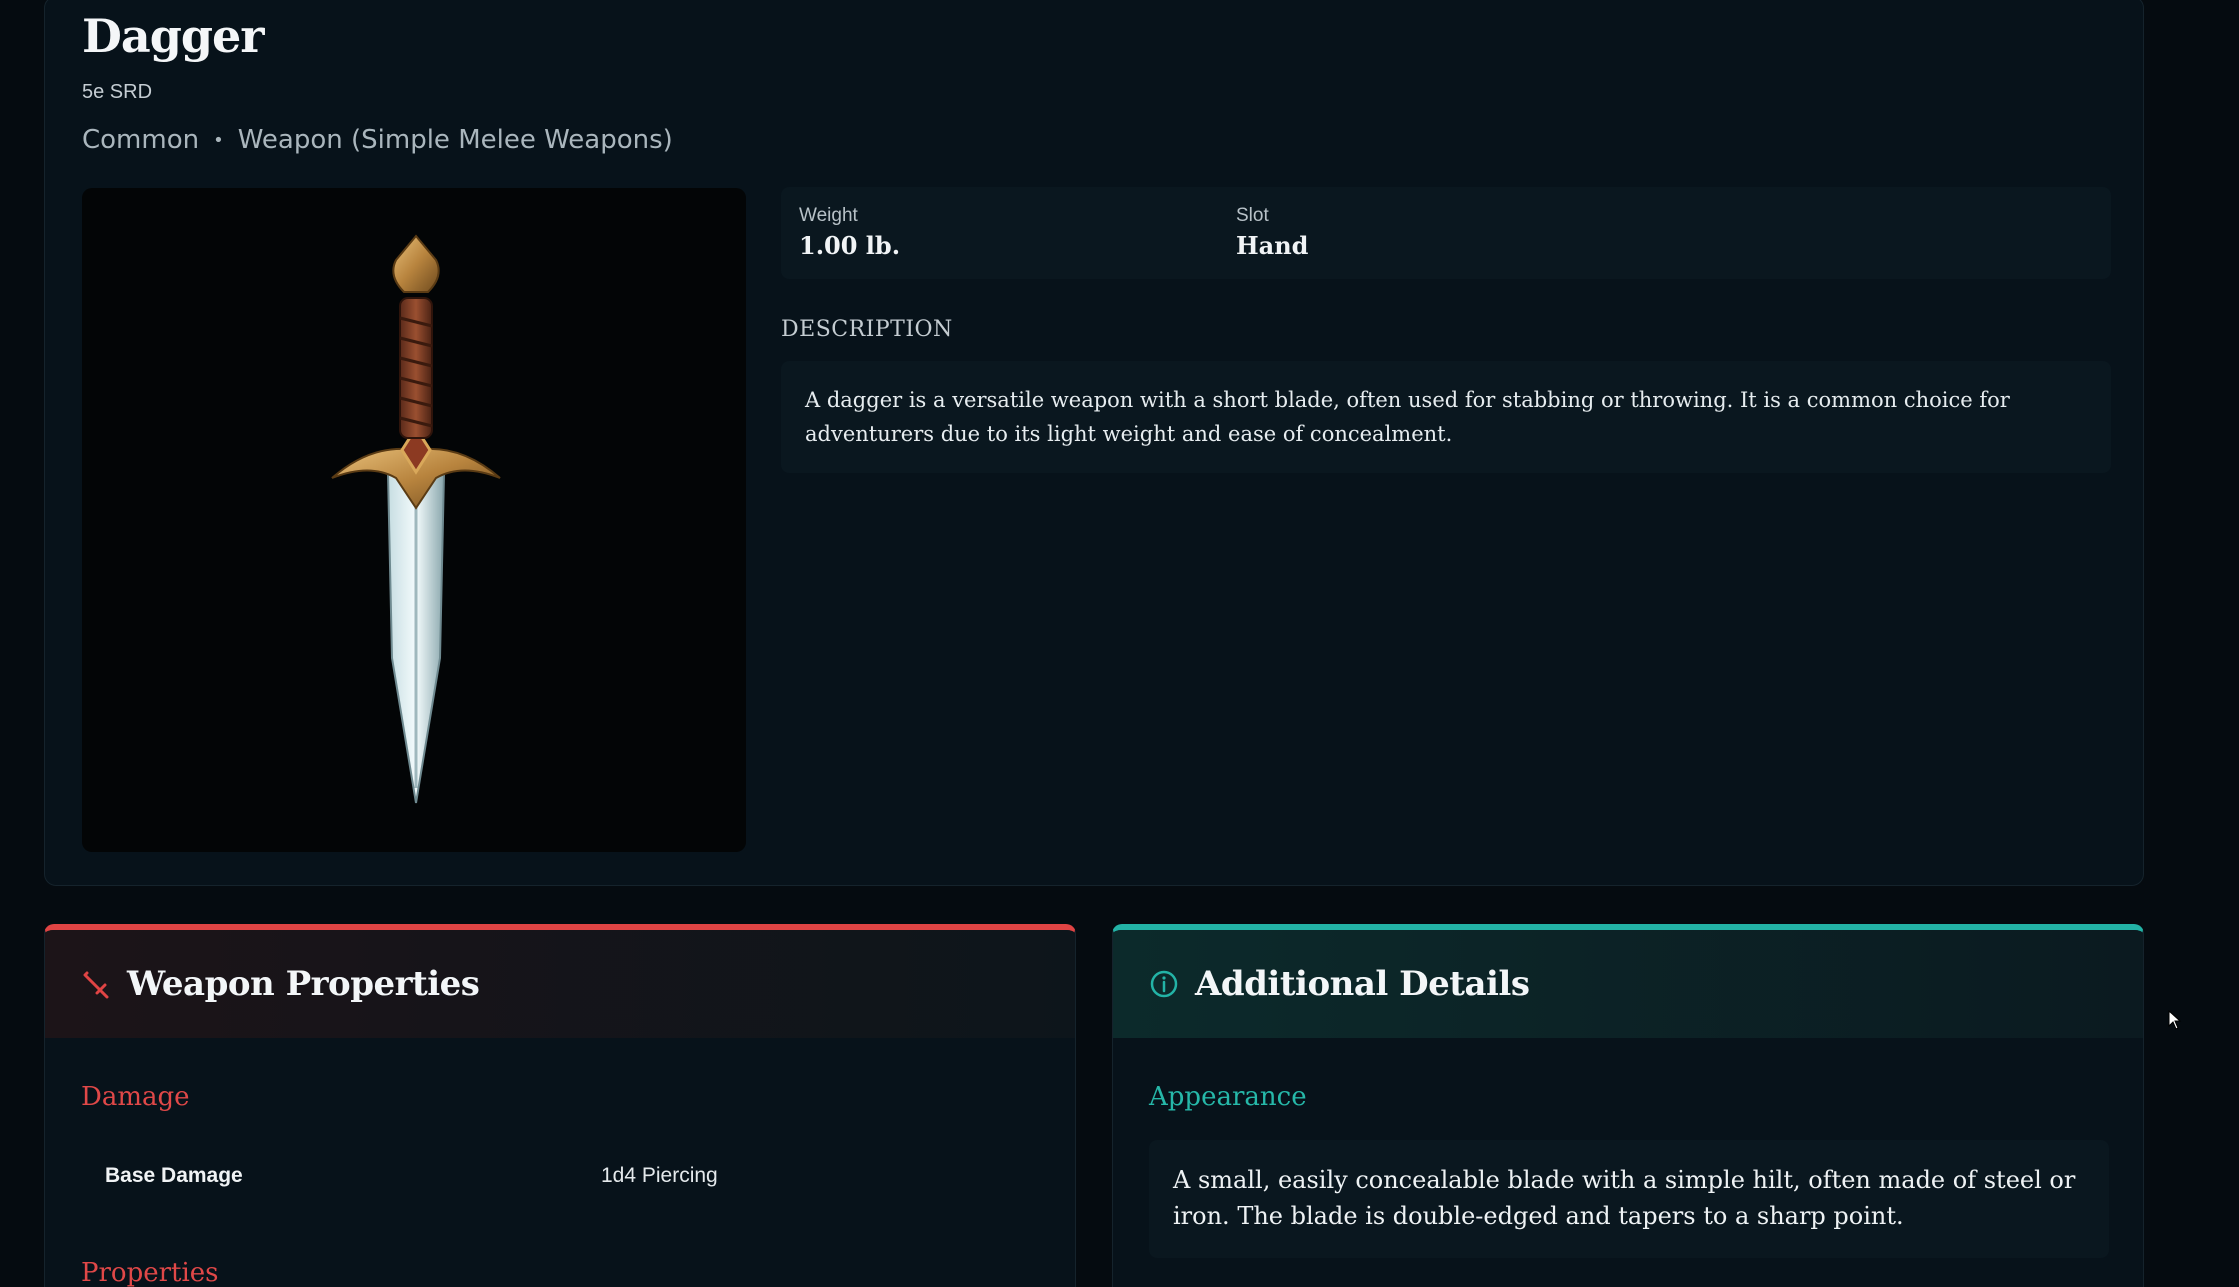 The width and height of the screenshot is (2239, 1287). I want to click on weight-label: Weight, so click(828, 215).